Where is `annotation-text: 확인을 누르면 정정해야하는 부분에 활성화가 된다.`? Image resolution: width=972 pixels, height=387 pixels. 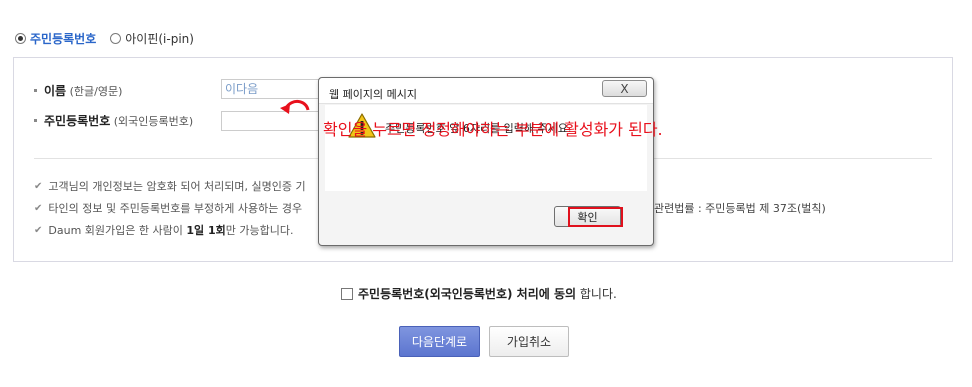
annotation-text: 확인을 누르면 정정해야하는 부분에 활성화가 된다. is located at coordinates (493, 129).